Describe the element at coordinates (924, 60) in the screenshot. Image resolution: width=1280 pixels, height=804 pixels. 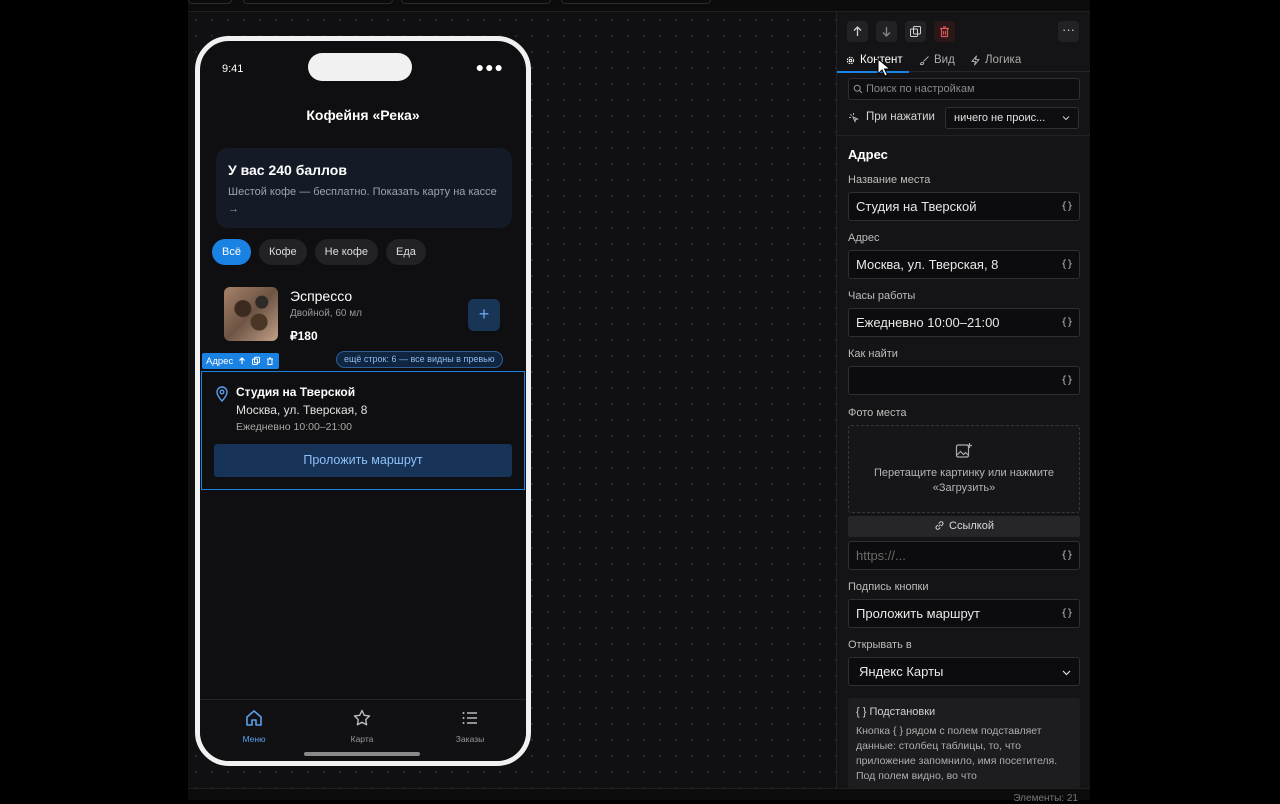
I see `brush-icon` at that location.